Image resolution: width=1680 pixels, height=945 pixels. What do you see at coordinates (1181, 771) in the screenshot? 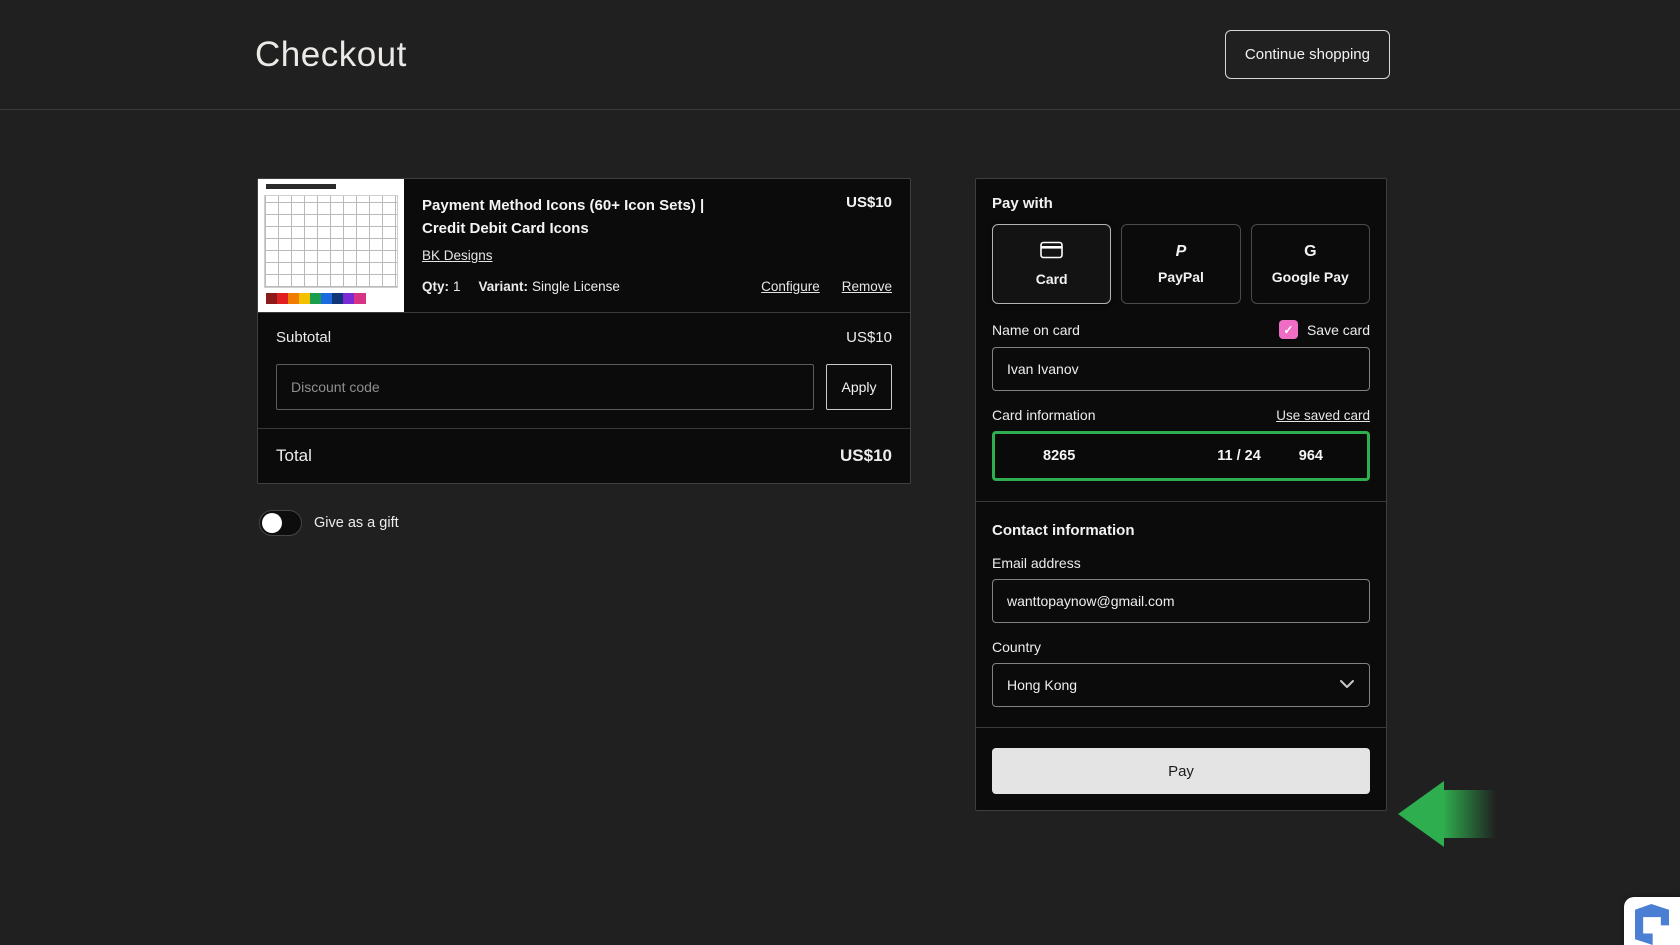
I see `pay-button: Pay` at bounding box center [1181, 771].